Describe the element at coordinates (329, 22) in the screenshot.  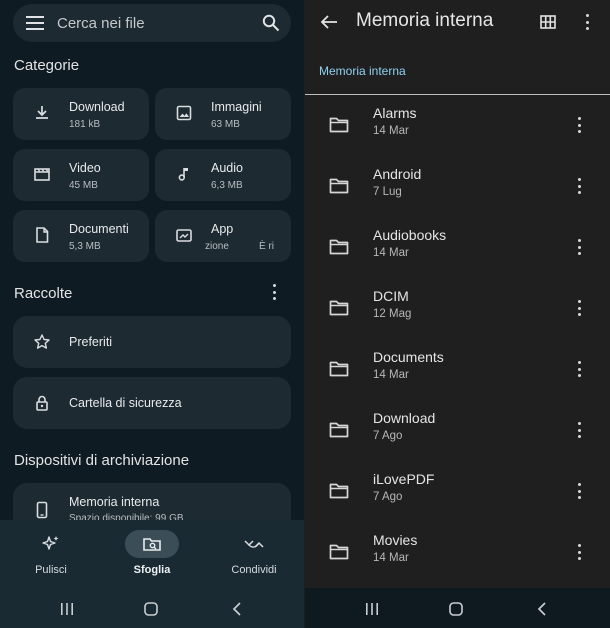
I see `back-arrow-icon` at that location.